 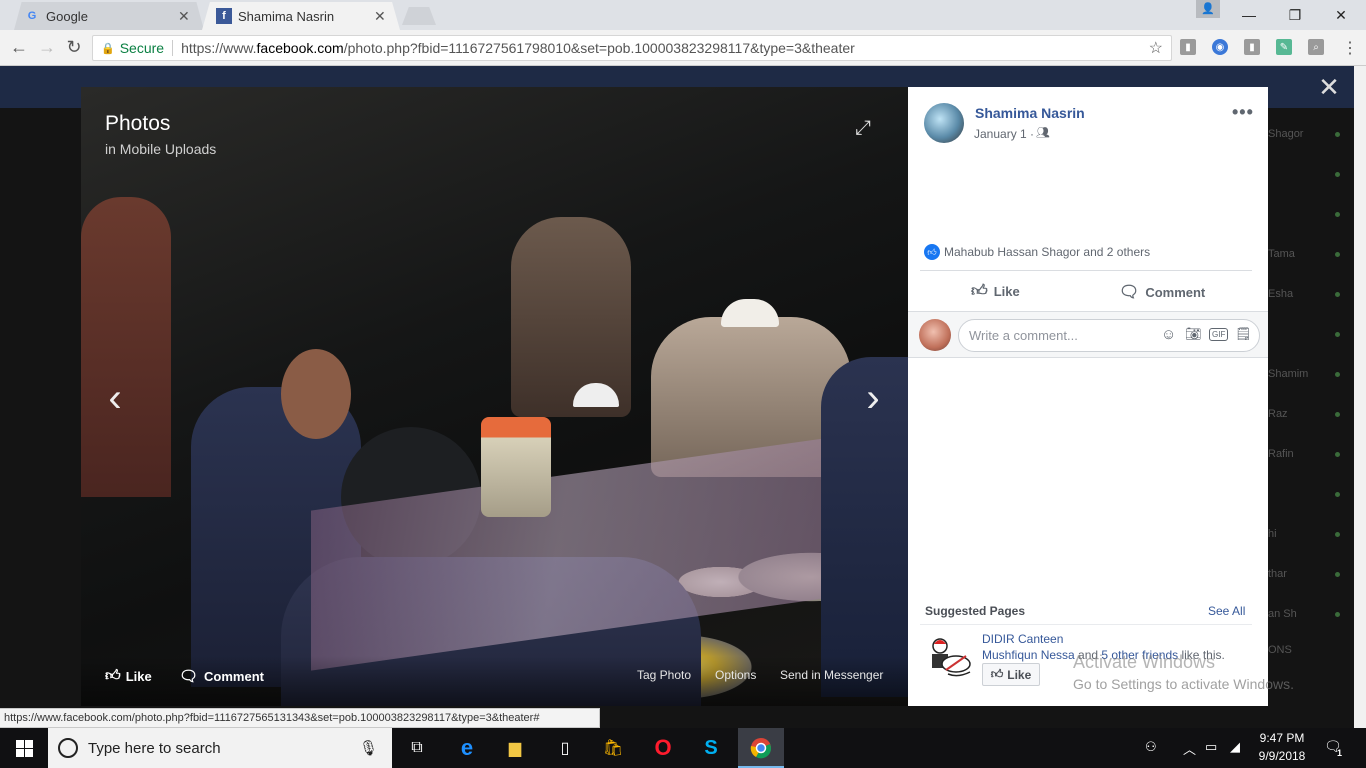 I want to click on emoji-icon: ☺, so click(x=1168, y=334).